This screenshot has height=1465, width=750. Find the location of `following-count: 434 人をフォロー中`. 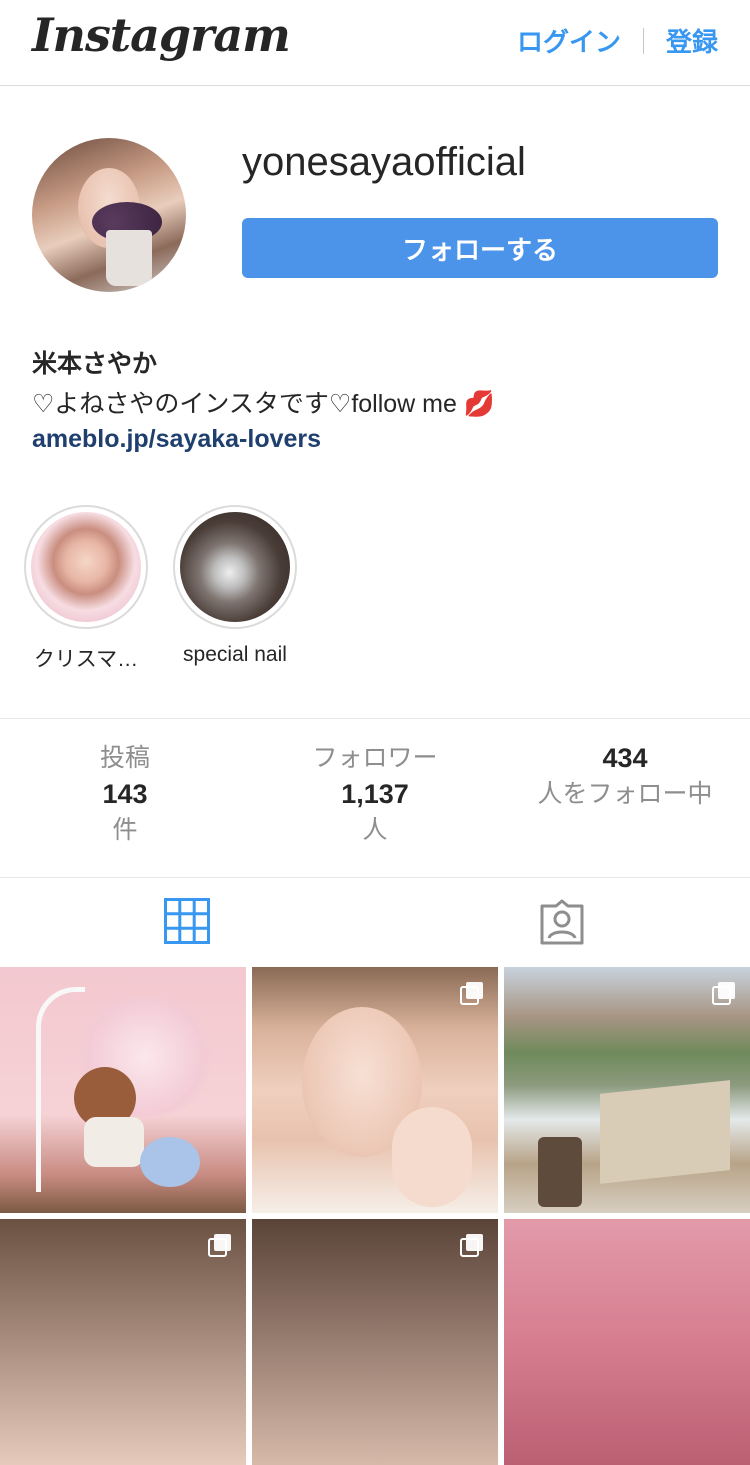

following-count: 434 人をフォロー中 is located at coordinates (625, 794).